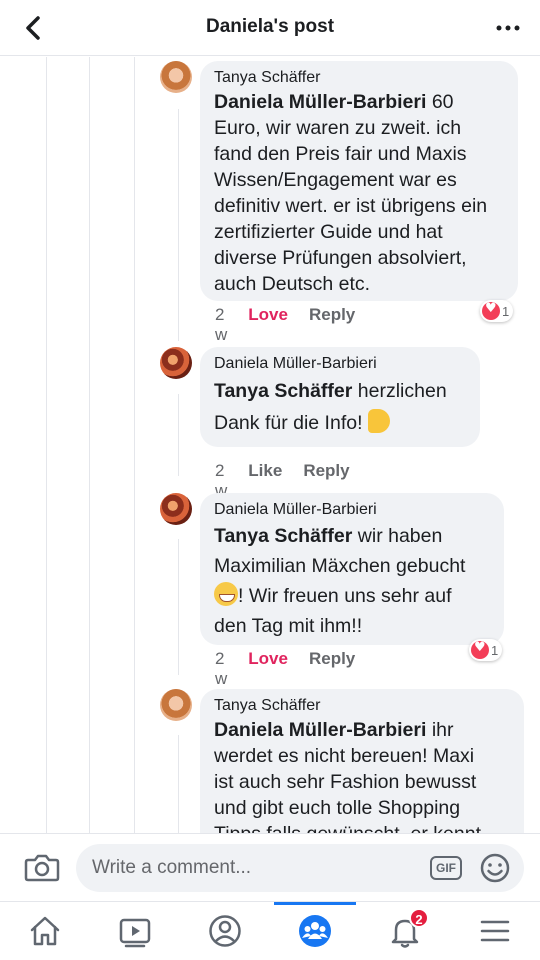  Describe the element at coordinates (399, 391) in the screenshot. I see `comment-body: herzlichen` at that location.